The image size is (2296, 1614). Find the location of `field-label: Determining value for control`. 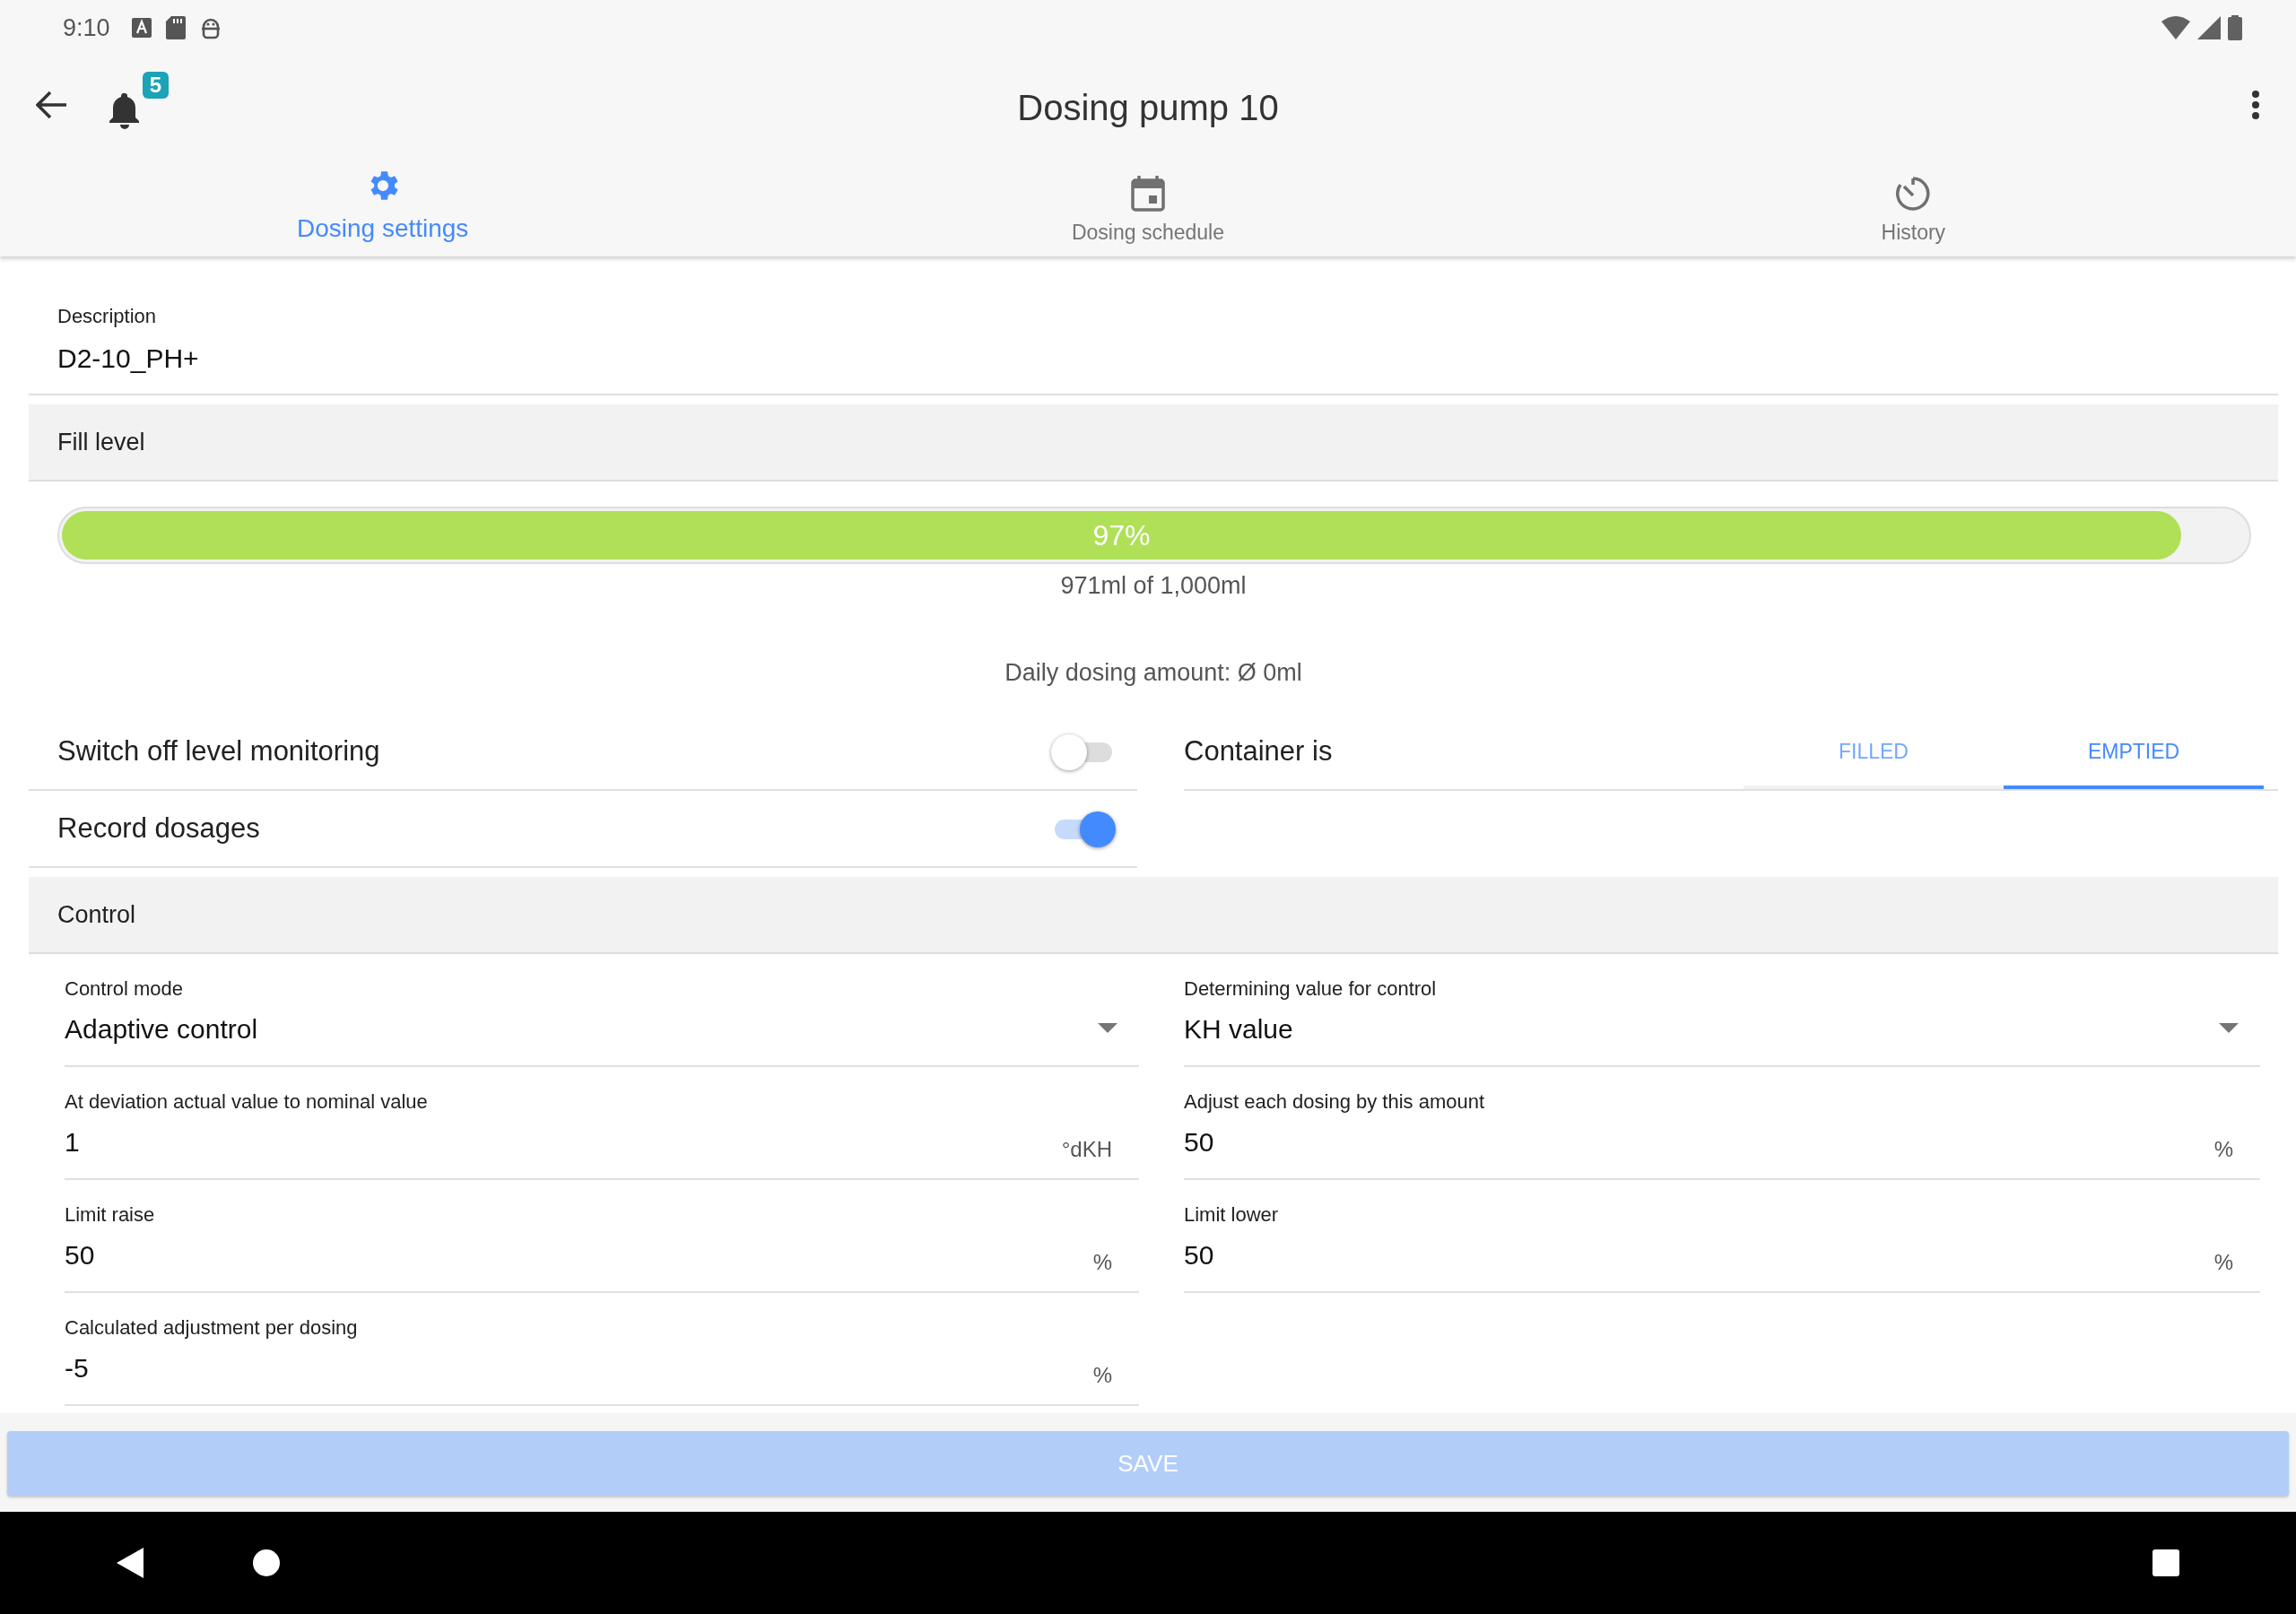

field-label: Determining value for control is located at coordinates (1311, 989).